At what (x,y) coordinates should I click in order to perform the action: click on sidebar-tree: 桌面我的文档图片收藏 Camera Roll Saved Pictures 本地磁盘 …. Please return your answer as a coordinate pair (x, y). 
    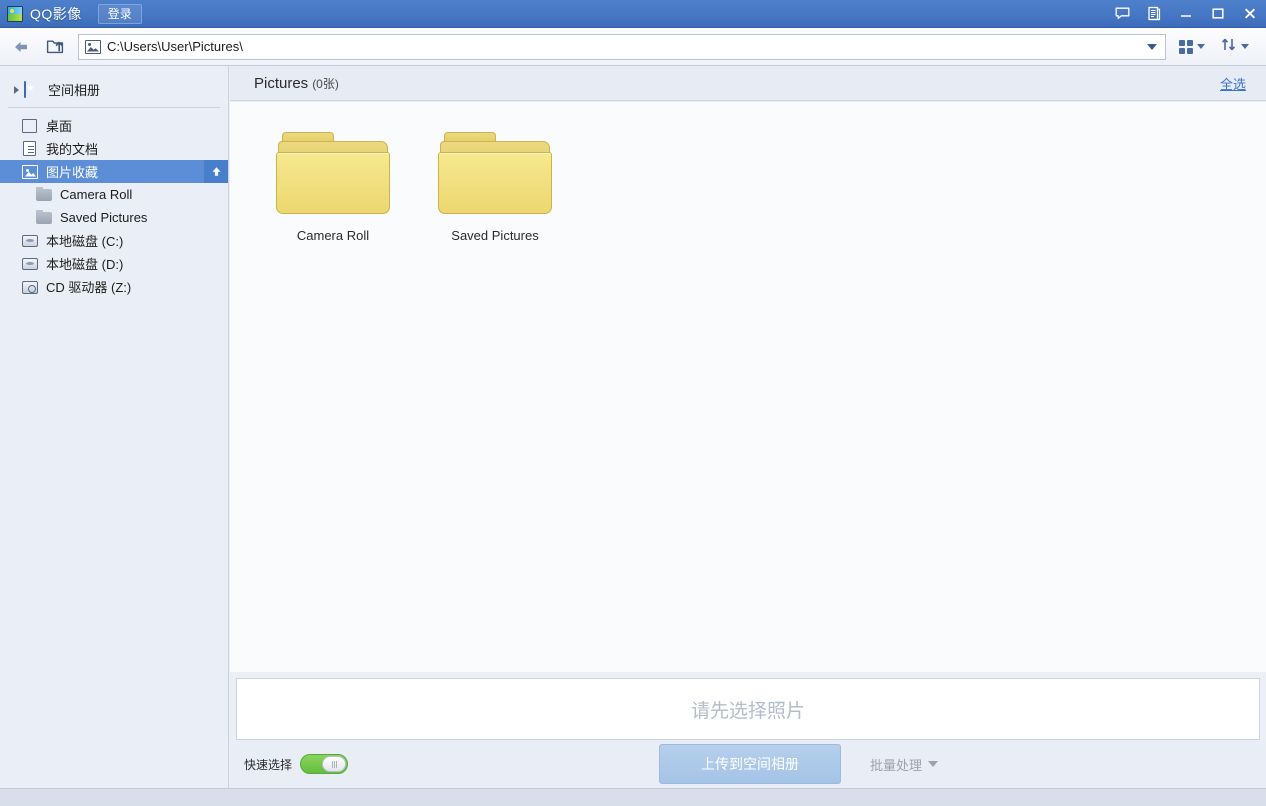
    Looking at the image, I should click on (114, 206).